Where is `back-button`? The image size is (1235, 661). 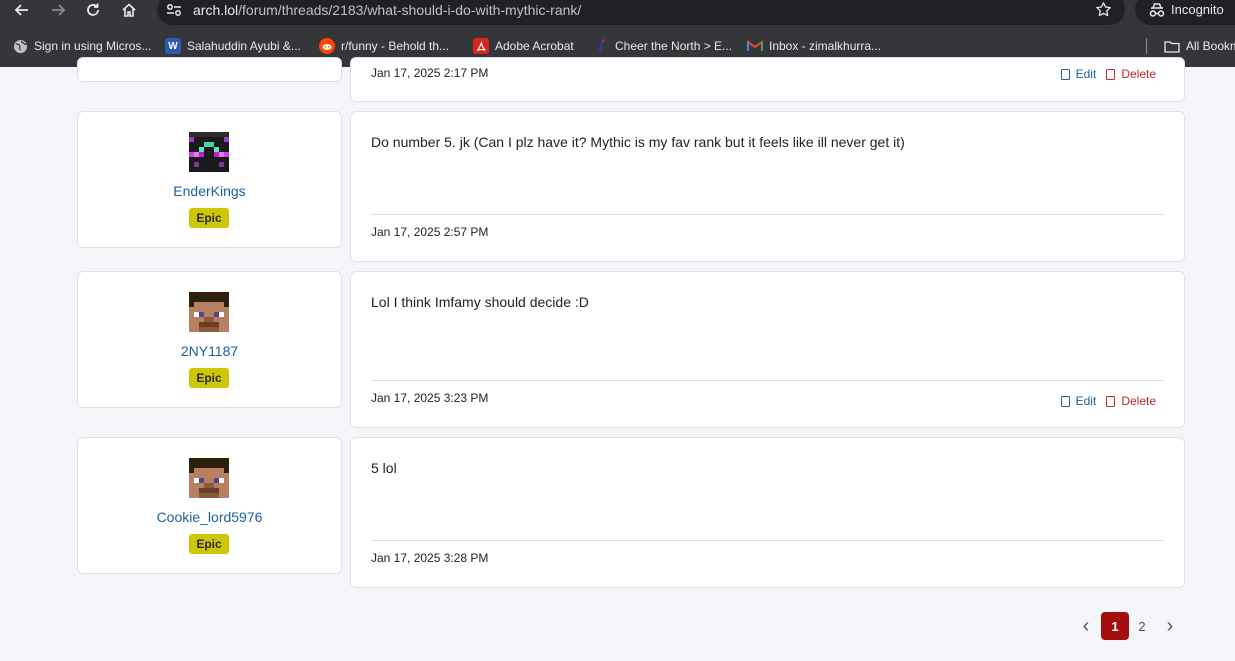 back-button is located at coordinates (22, 10).